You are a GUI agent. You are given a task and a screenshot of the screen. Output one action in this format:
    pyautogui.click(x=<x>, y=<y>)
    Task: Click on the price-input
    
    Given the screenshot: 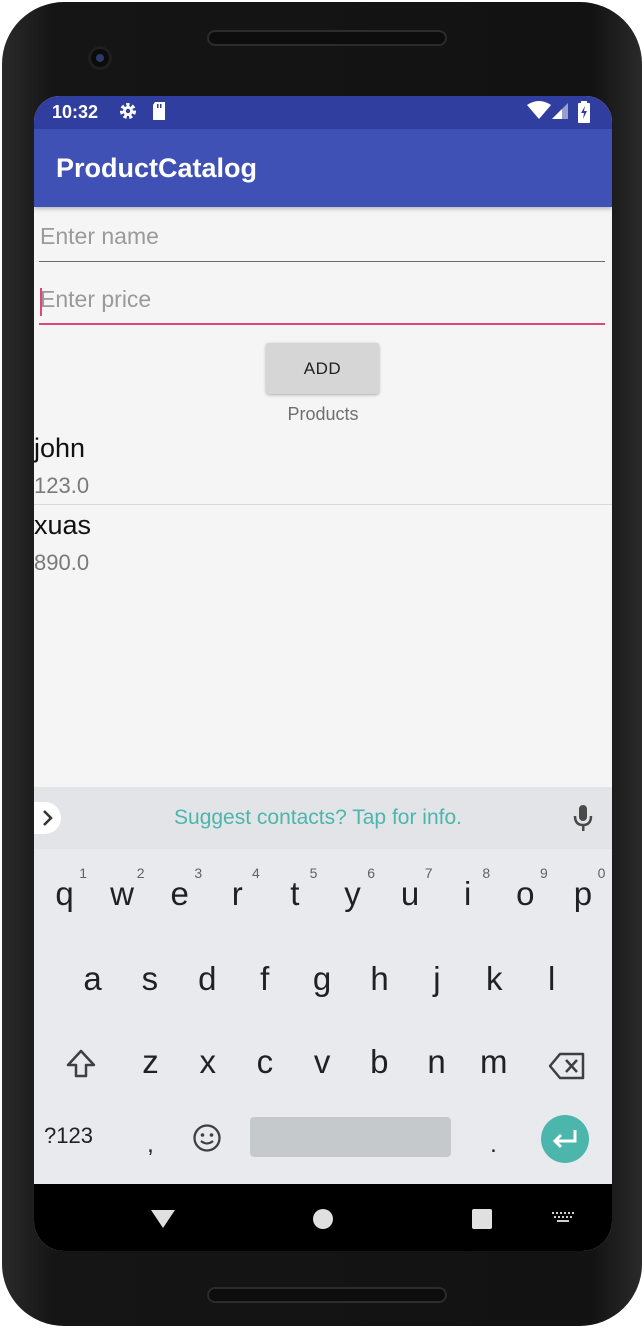 What is the action you would take?
    pyautogui.click(x=322, y=299)
    